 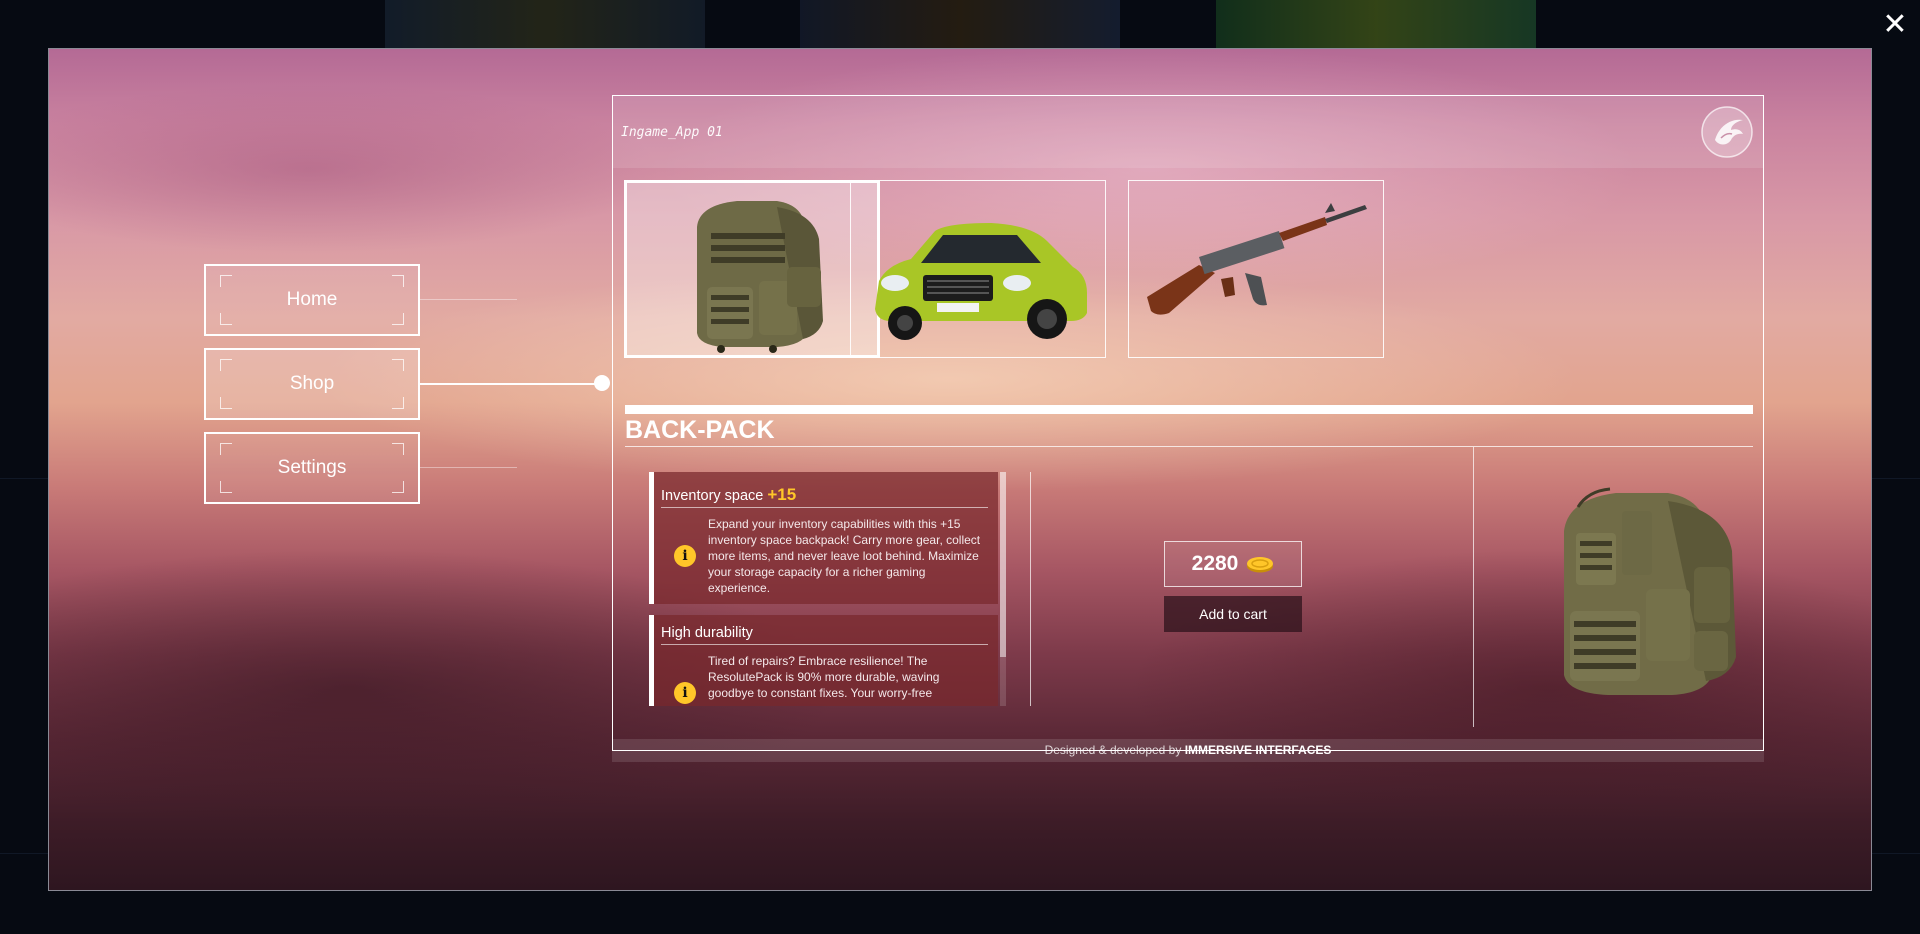 What do you see at coordinates (1189, 409) in the screenshot?
I see `selection-progress-bar` at bounding box center [1189, 409].